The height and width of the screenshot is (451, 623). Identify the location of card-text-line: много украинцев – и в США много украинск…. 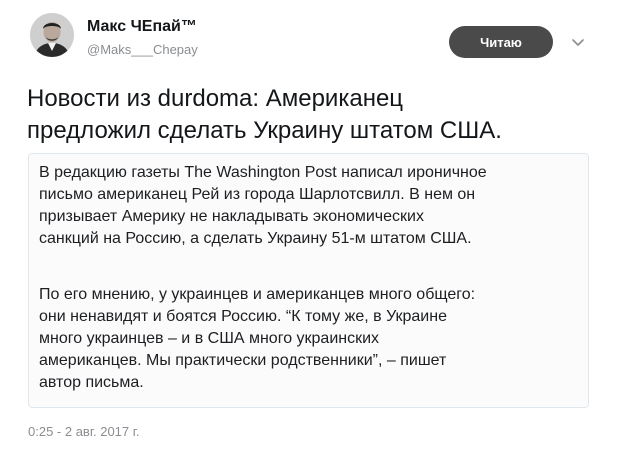
(209, 338).